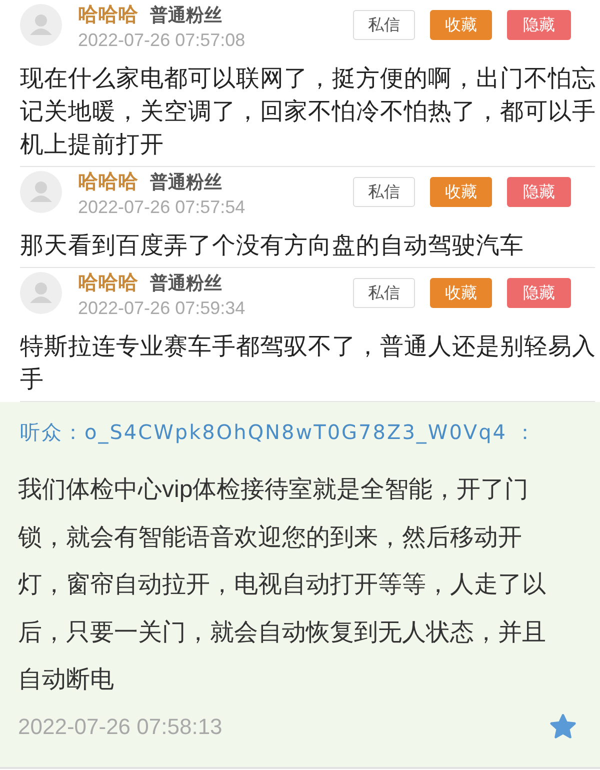  Describe the element at coordinates (120, 727) in the screenshot. I see `reply-time: 2022-07-26 07:58:13` at that location.